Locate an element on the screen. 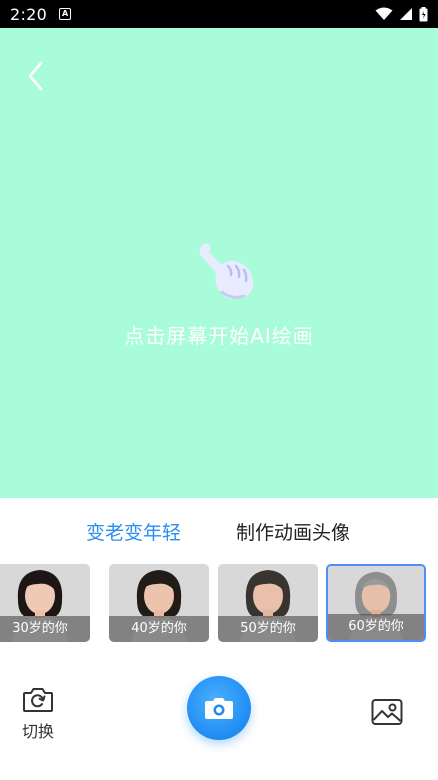  gallery-icon is located at coordinates (387, 712).